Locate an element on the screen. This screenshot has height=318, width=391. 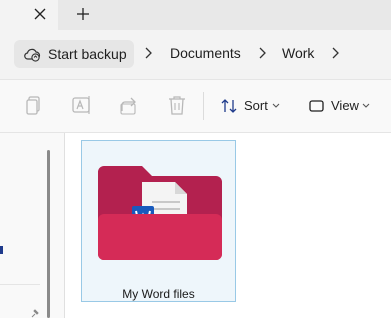
view-label: View is located at coordinates (345, 105).